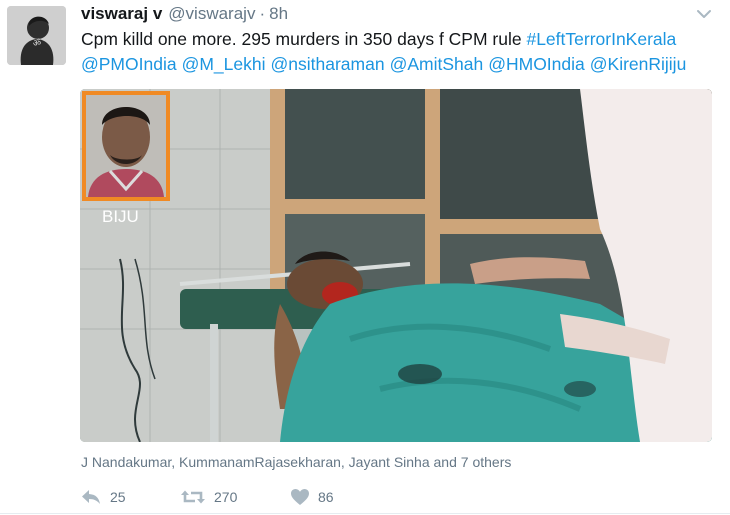 This screenshot has height=515, width=730. Describe the element at coordinates (437, 64) in the screenshot. I see `mention-link: @AmitShah` at that location.